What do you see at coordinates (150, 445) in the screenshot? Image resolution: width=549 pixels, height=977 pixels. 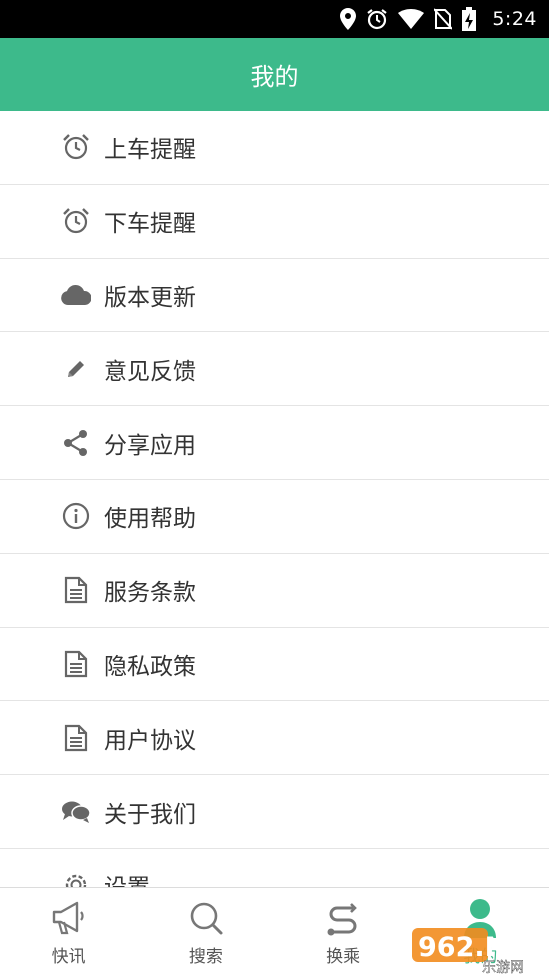 I see `menu-item-label: 分享应用` at bounding box center [150, 445].